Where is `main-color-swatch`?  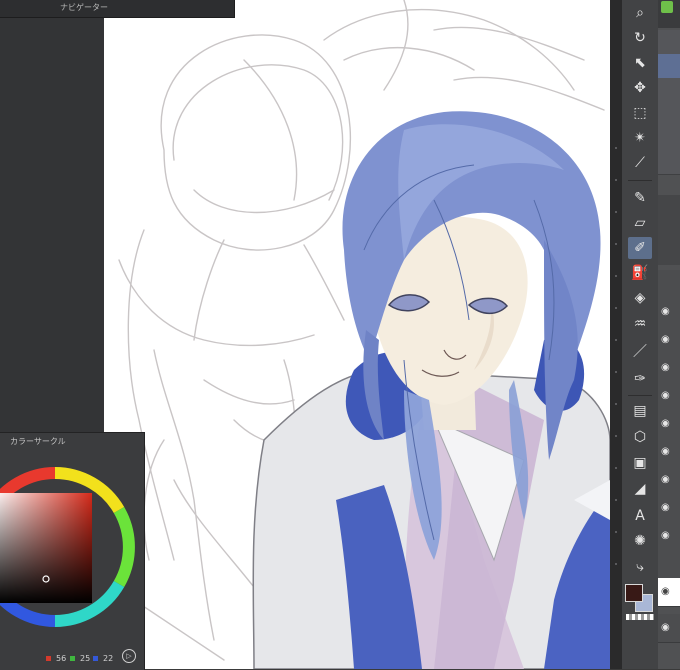 main-color-swatch is located at coordinates (634, 593).